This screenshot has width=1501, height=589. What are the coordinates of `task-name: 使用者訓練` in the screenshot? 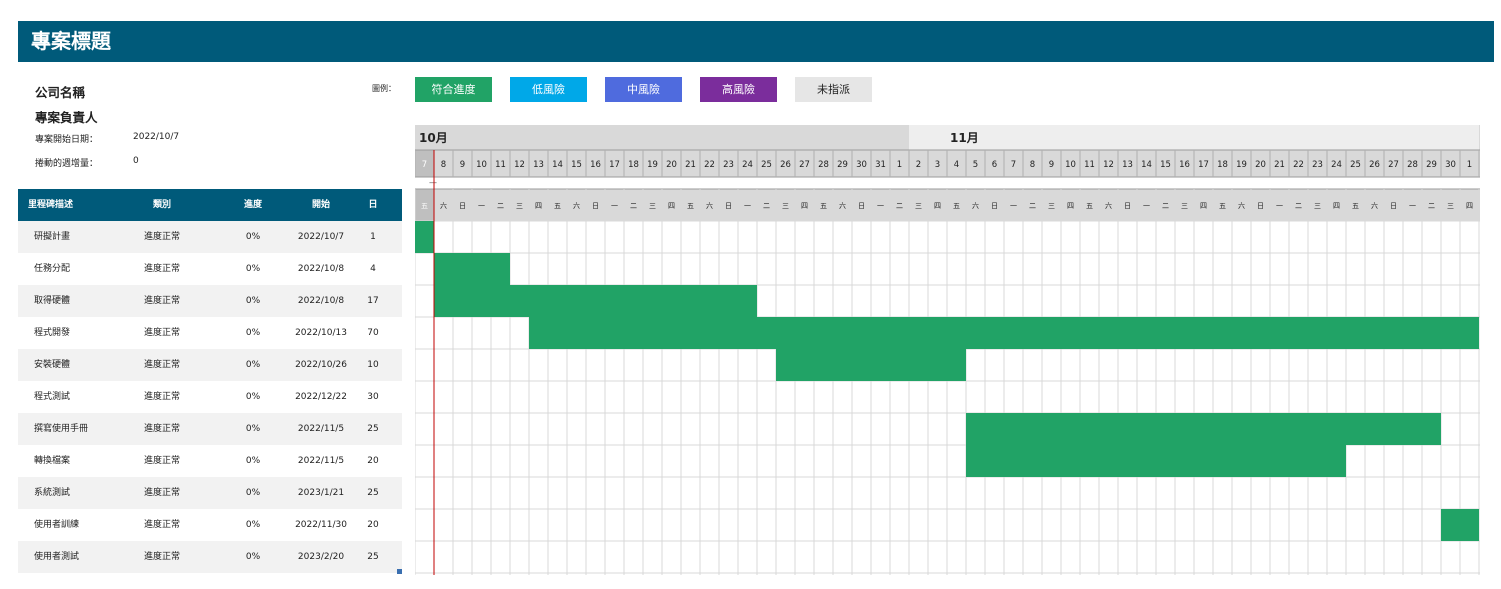 It's located at (57, 525).